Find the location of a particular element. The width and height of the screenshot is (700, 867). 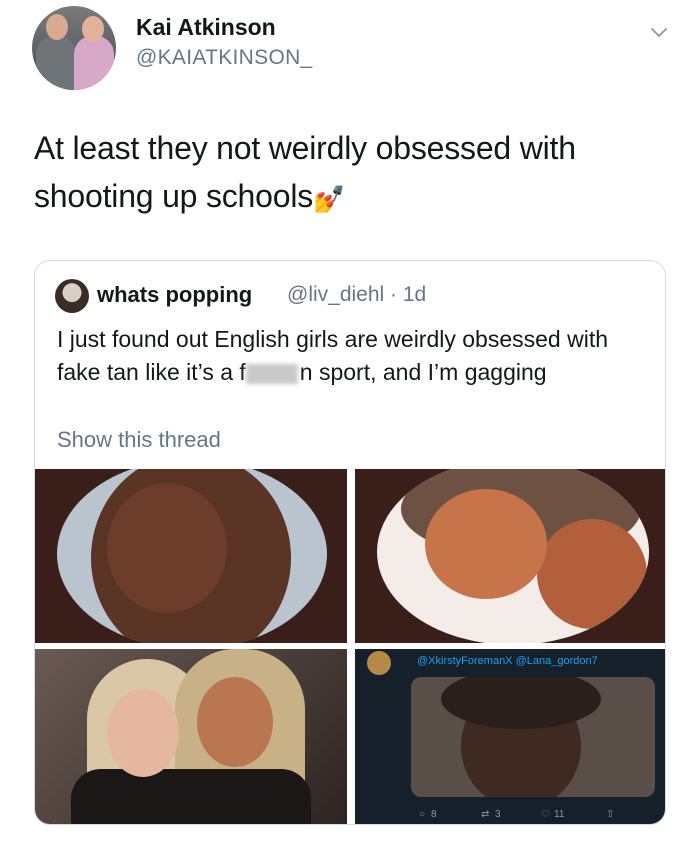

embedded-avatar is located at coordinates (379, 663).